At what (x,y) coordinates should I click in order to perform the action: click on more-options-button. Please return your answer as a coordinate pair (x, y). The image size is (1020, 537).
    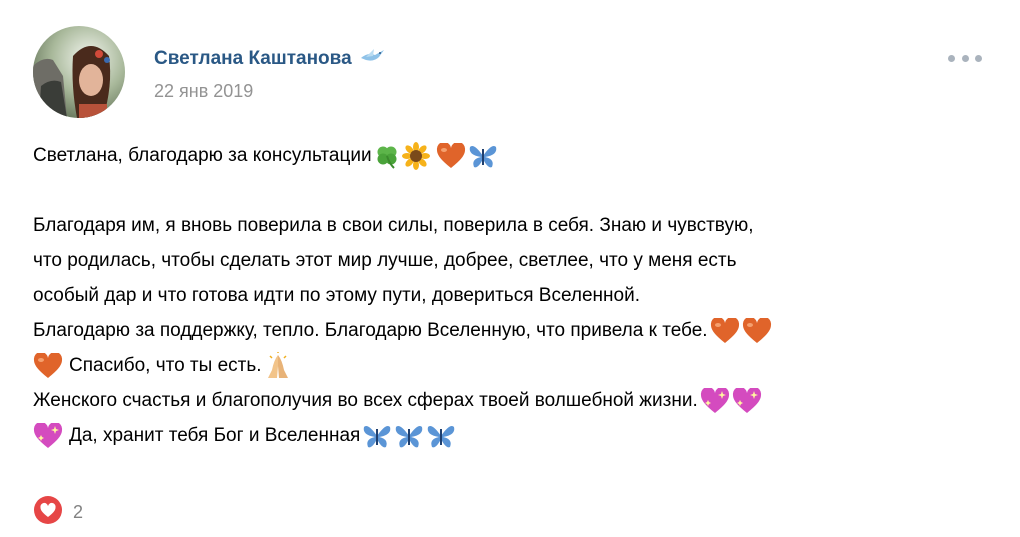
    Looking at the image, I should click on (965, 58).